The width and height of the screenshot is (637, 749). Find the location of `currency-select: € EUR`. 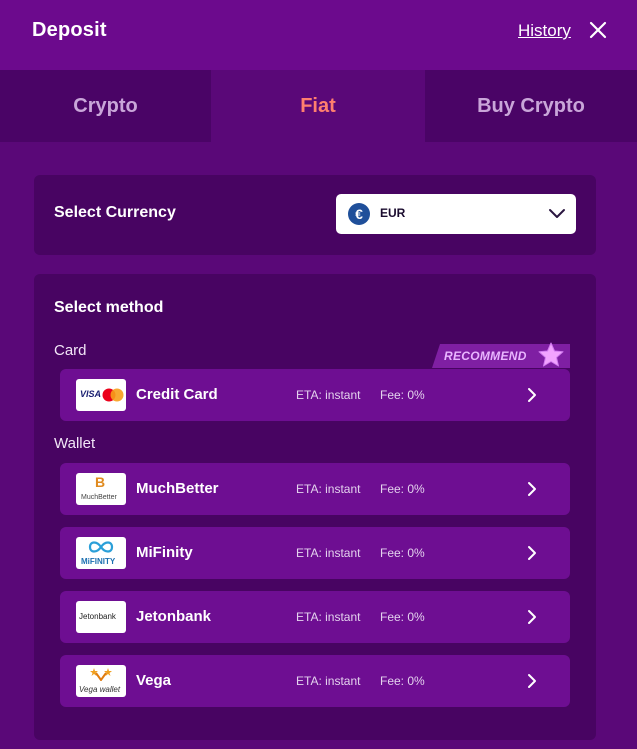

currency-select: € EUR is located at coordinates (456, 214).